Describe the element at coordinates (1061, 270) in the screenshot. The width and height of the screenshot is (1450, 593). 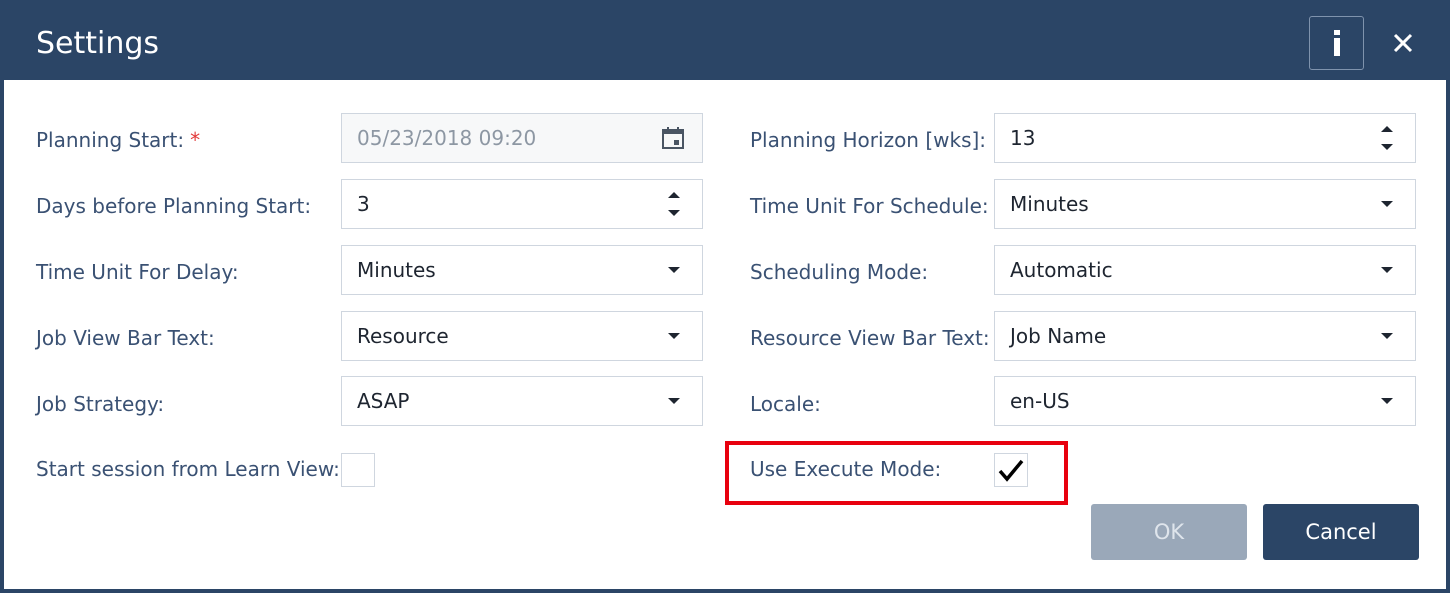
I see `scheduling-mode-value: Automatic` at that location.